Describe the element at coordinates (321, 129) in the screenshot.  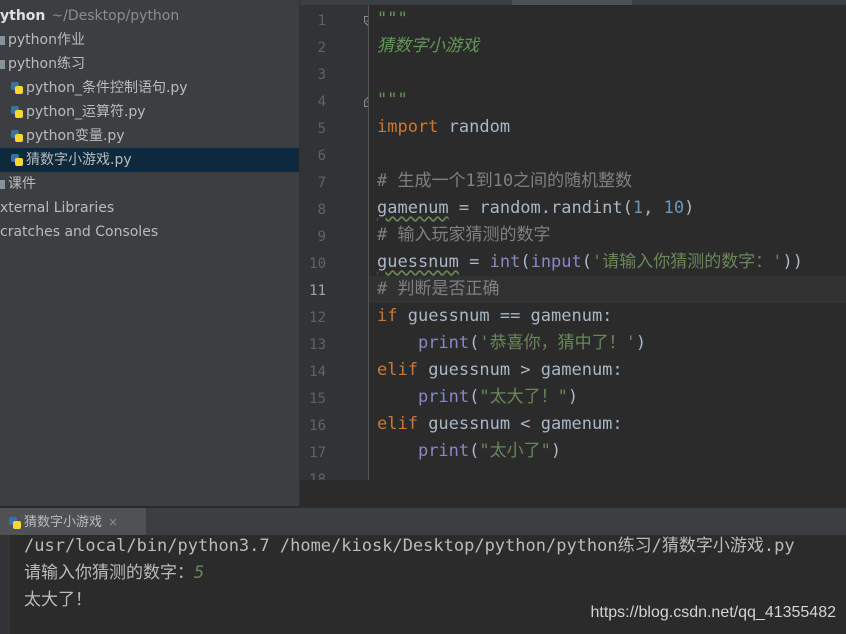
I see `line-number: 5` at that location.